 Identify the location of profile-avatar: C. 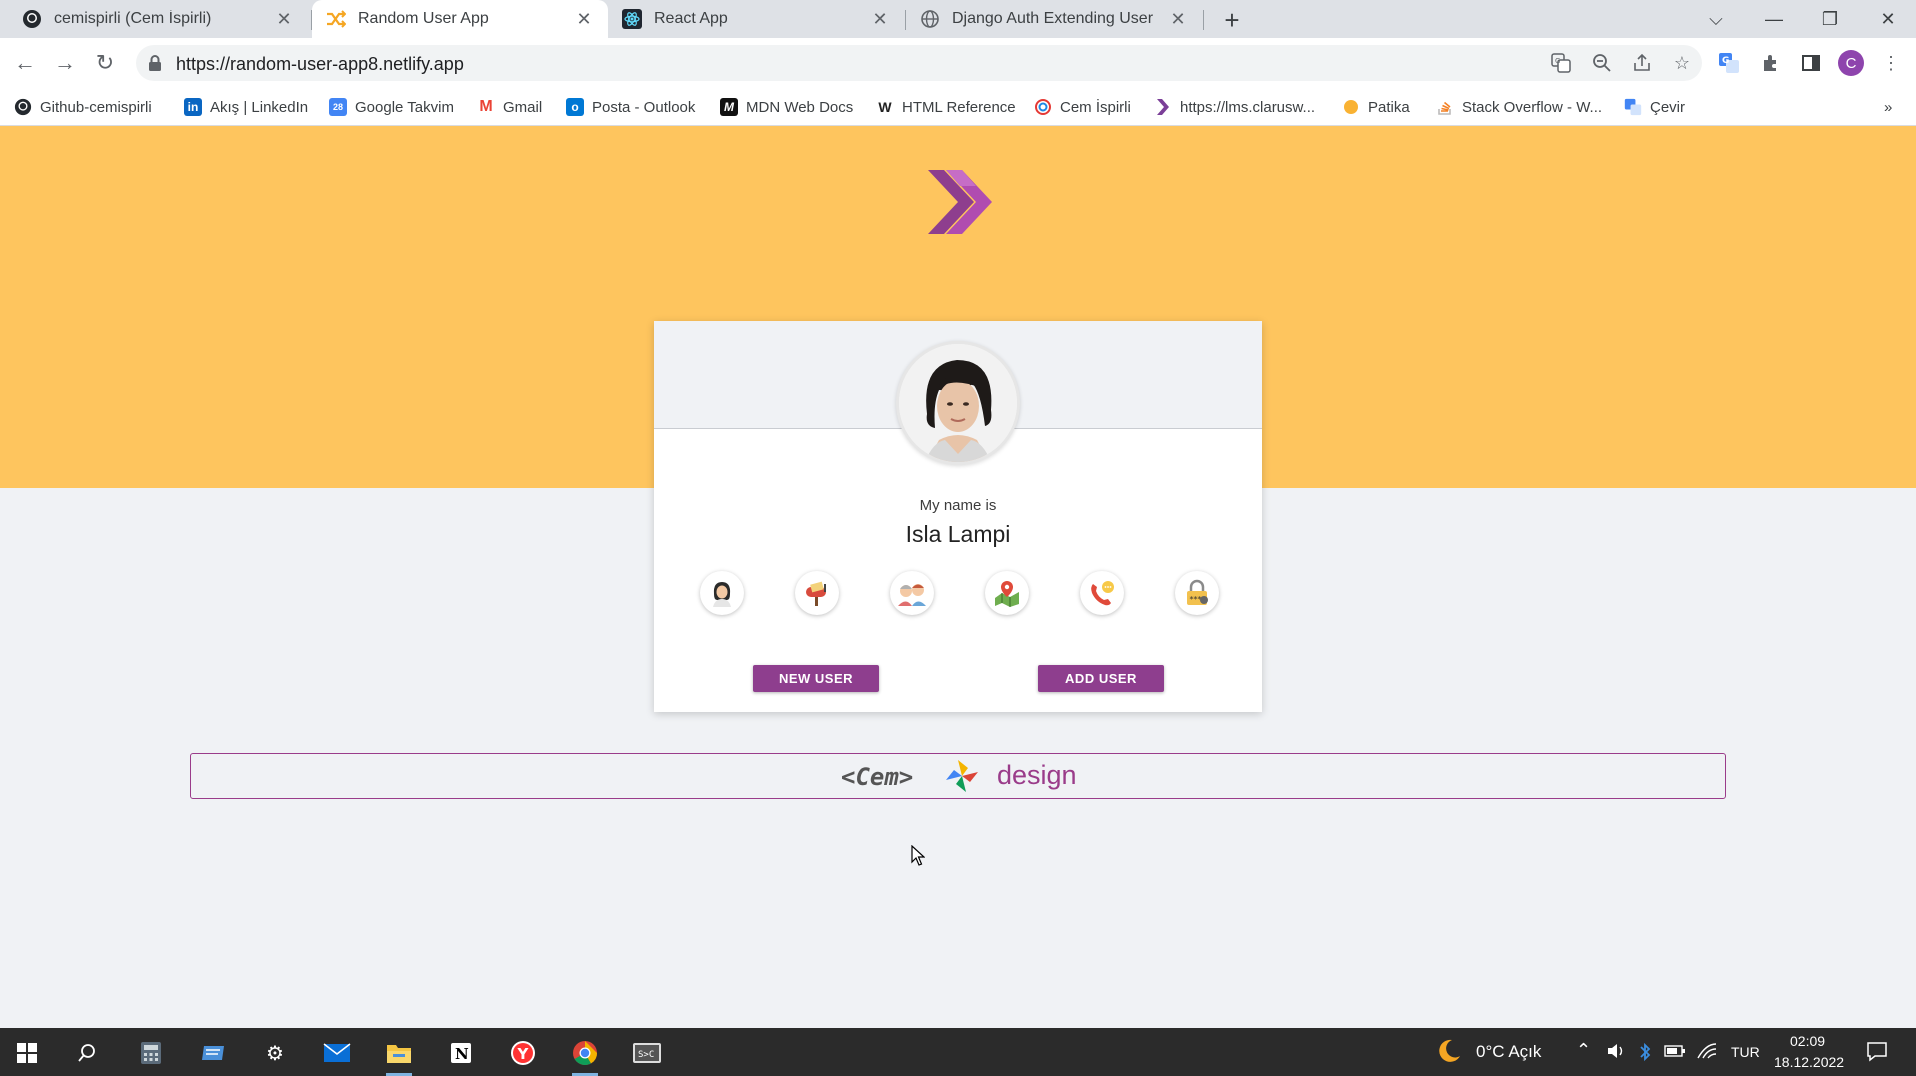
(1851, 63).